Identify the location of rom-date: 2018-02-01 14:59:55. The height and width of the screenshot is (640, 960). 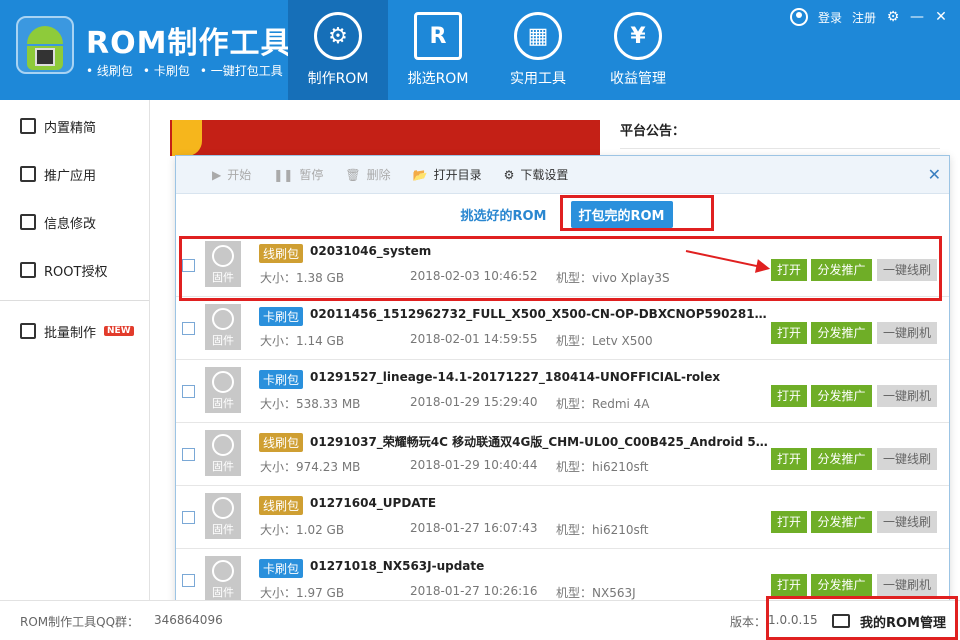
(474, 339).